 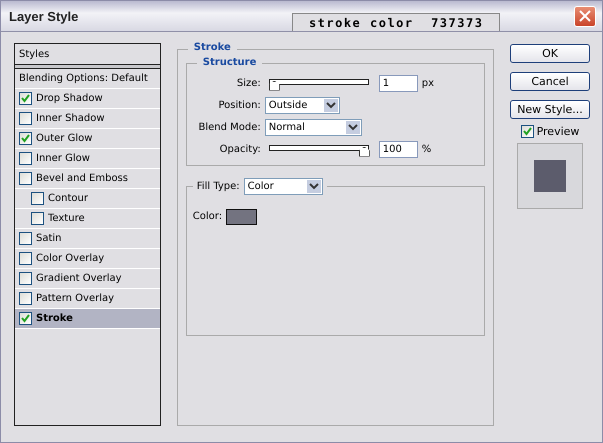 What do you see at coordinates (54, 318) in the screenshot?
I see `style-label: Stroke` at bounding box center [54, 318].